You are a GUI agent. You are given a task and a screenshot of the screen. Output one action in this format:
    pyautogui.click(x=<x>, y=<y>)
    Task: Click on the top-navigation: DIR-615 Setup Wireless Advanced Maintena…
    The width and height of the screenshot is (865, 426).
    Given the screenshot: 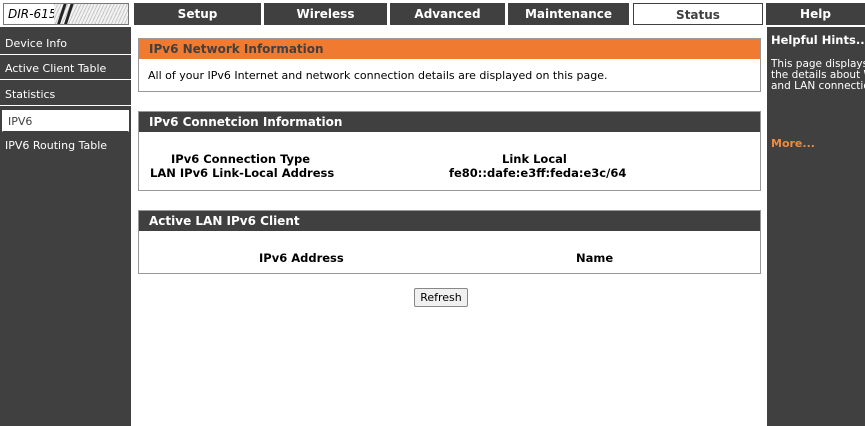 What is the action you would take?
    pyautogui.click(x=432, y=13)
    